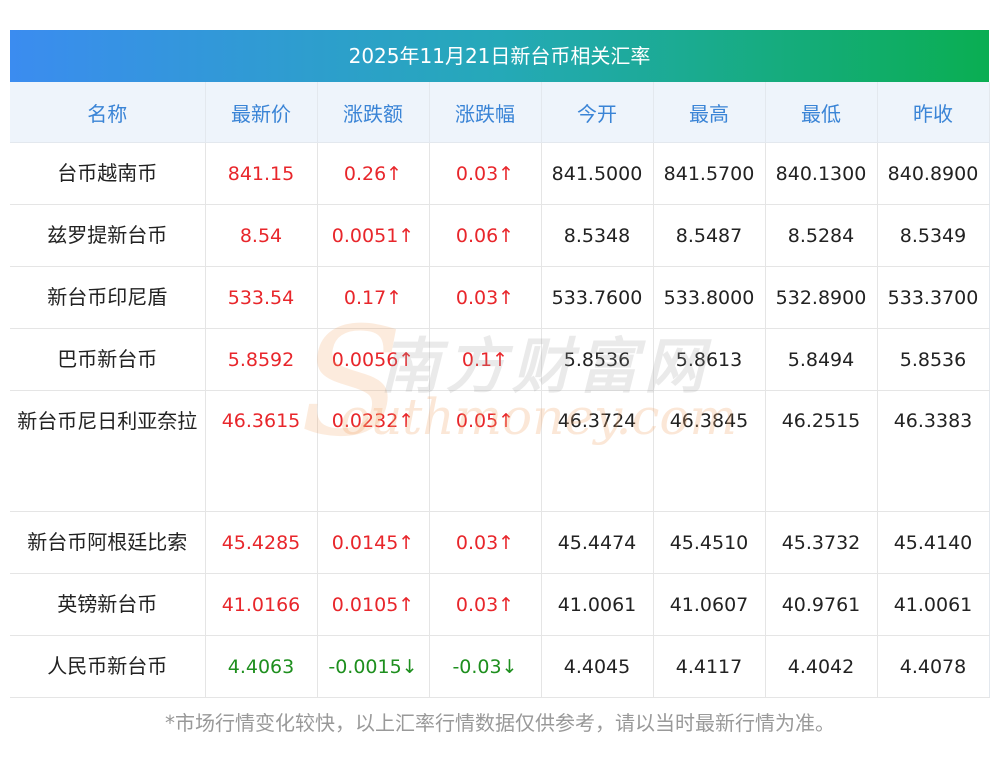  I want to click on change-percent: 0.06↑, so click(485, 235).